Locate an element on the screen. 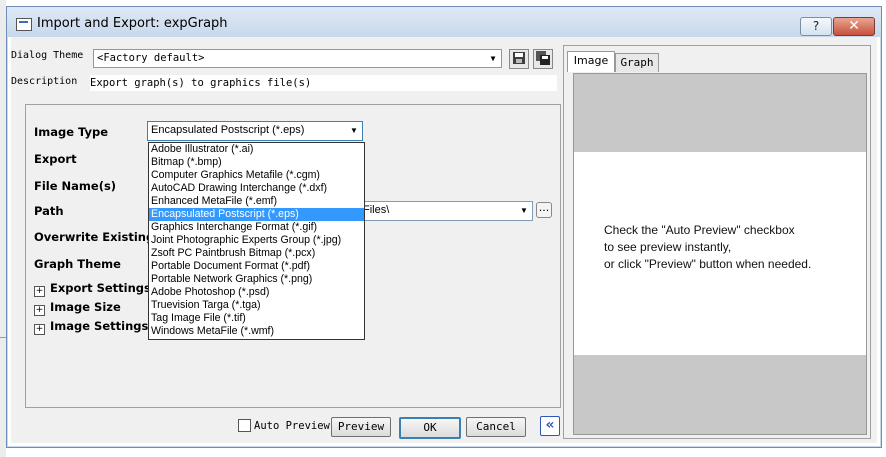 This screenshot has height=457, width=886. group-label: Export Settings is located at coordinates (100, 288).